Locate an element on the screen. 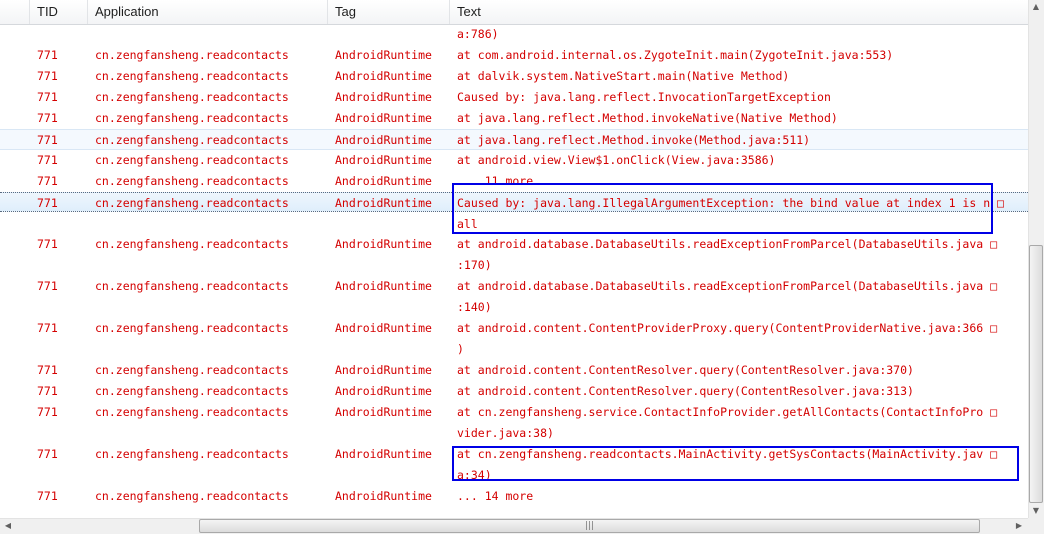 Image resolution: width=1044 pixels, height=534 pixels. log-table-header: TID Application Tag Text is located at coordinates (514, 12).